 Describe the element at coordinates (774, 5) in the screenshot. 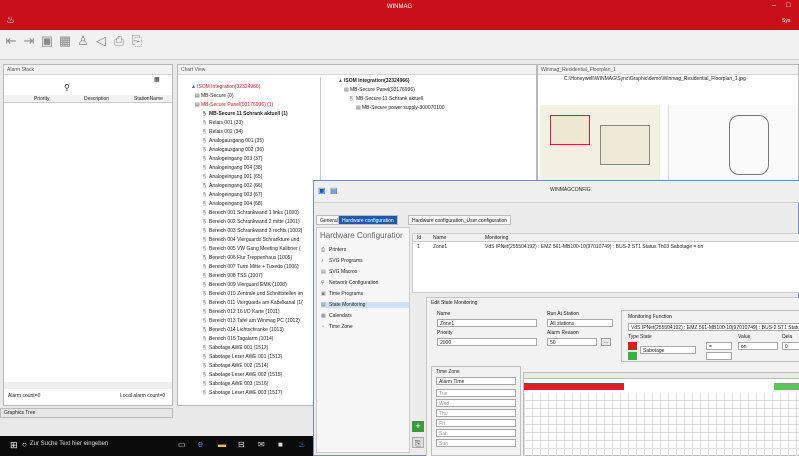

I see `minimize-icon: –` at that location.